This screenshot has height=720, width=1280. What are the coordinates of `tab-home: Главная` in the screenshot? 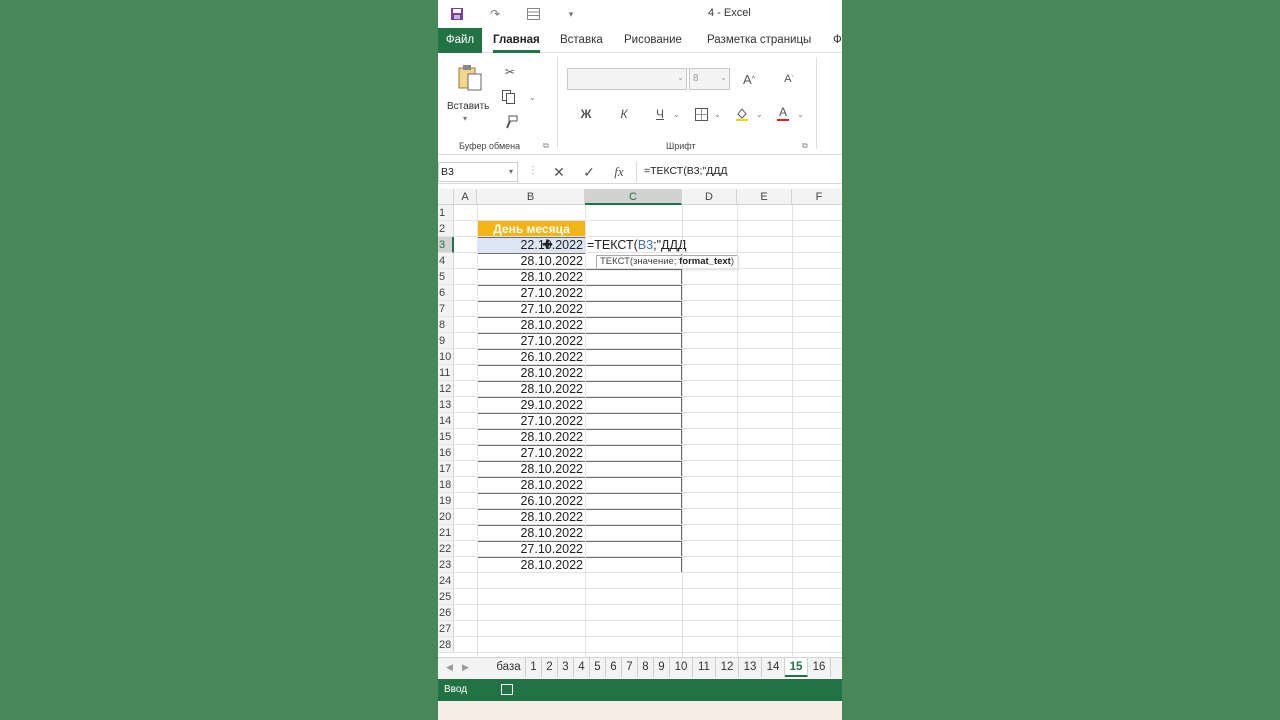 It's located at (516, 40).